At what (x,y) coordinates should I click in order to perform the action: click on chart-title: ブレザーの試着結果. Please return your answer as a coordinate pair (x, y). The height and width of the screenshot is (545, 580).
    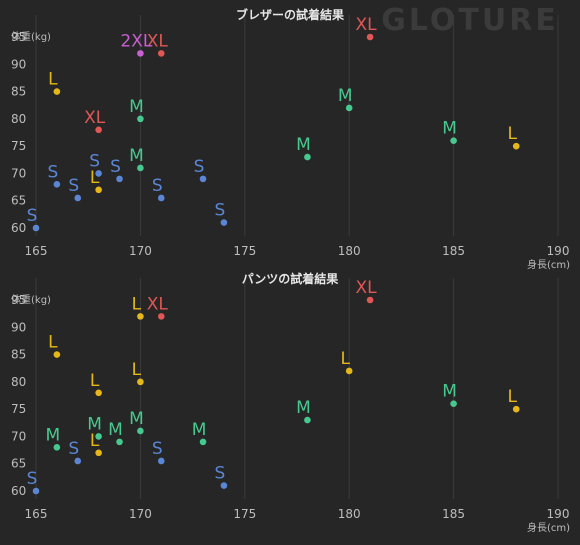
    Looking at the image, I should click on (290, 14).